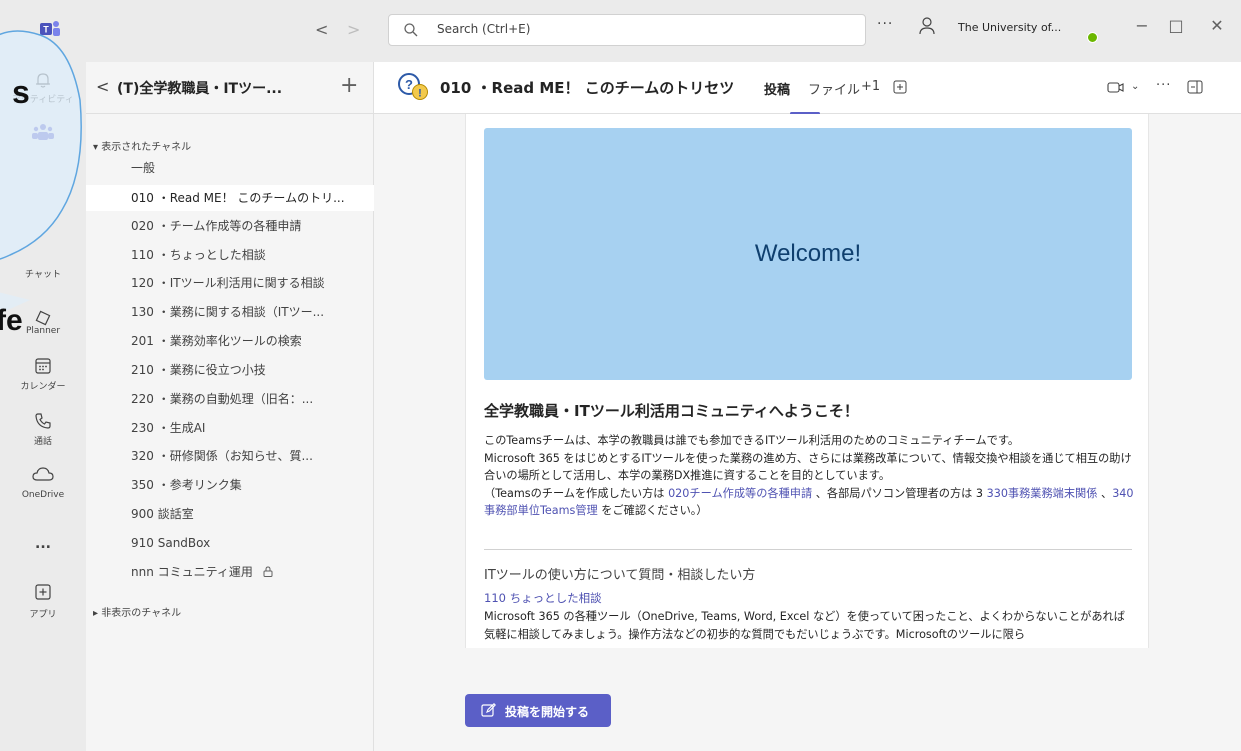 The height and width of the screenshot is (751, 1241). Describe the element at coordinates (192, 572) in the screenshot. I see `channel-label: nnn コミュニティ運用` at that location.